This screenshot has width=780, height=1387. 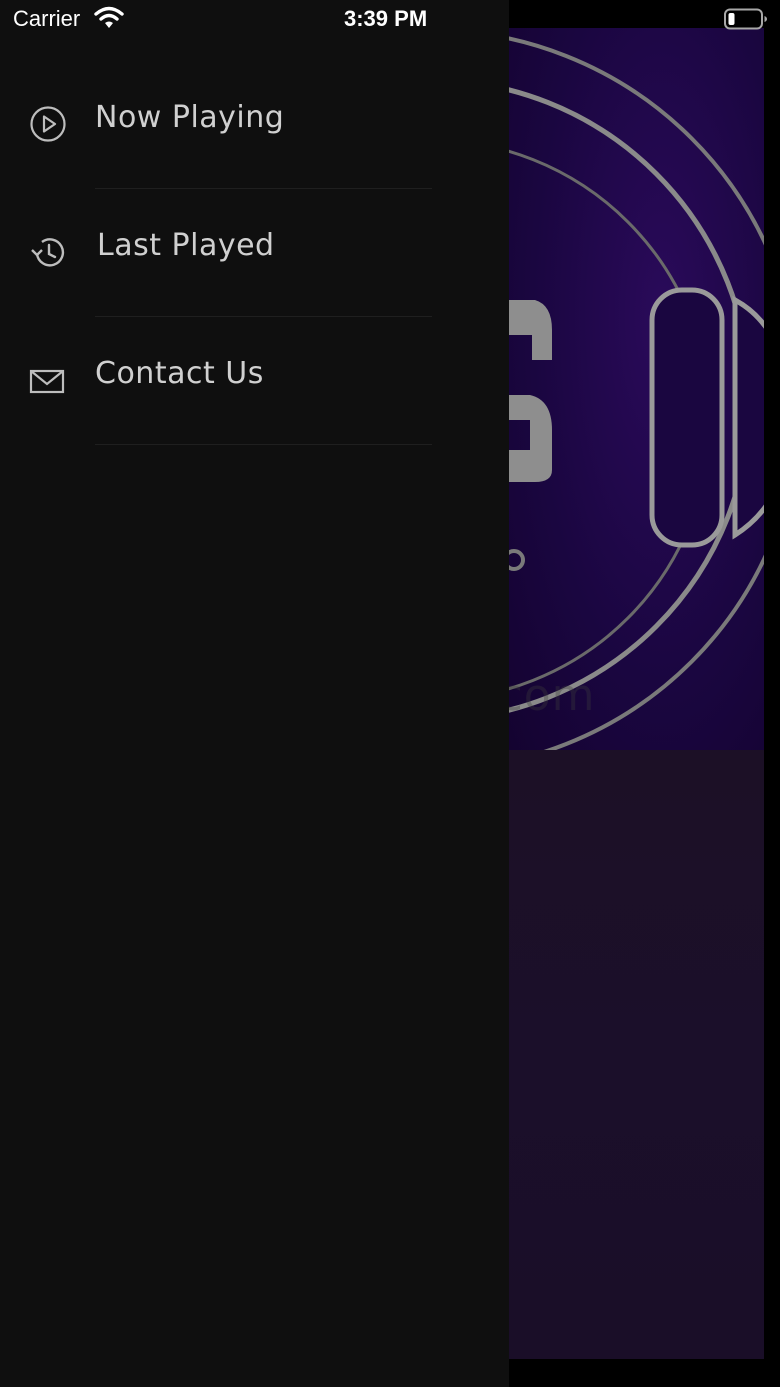 What do you see at coordinates (263, 444) in the screenshot?
I see `menu-divider` at bounding box center [263, 444].